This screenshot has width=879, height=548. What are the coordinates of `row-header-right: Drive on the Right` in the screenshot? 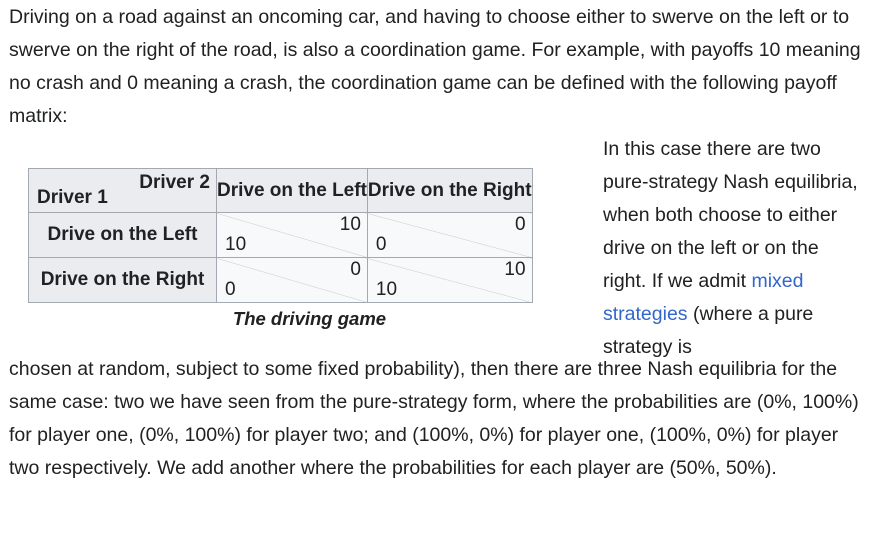 It's located at (122, 280).